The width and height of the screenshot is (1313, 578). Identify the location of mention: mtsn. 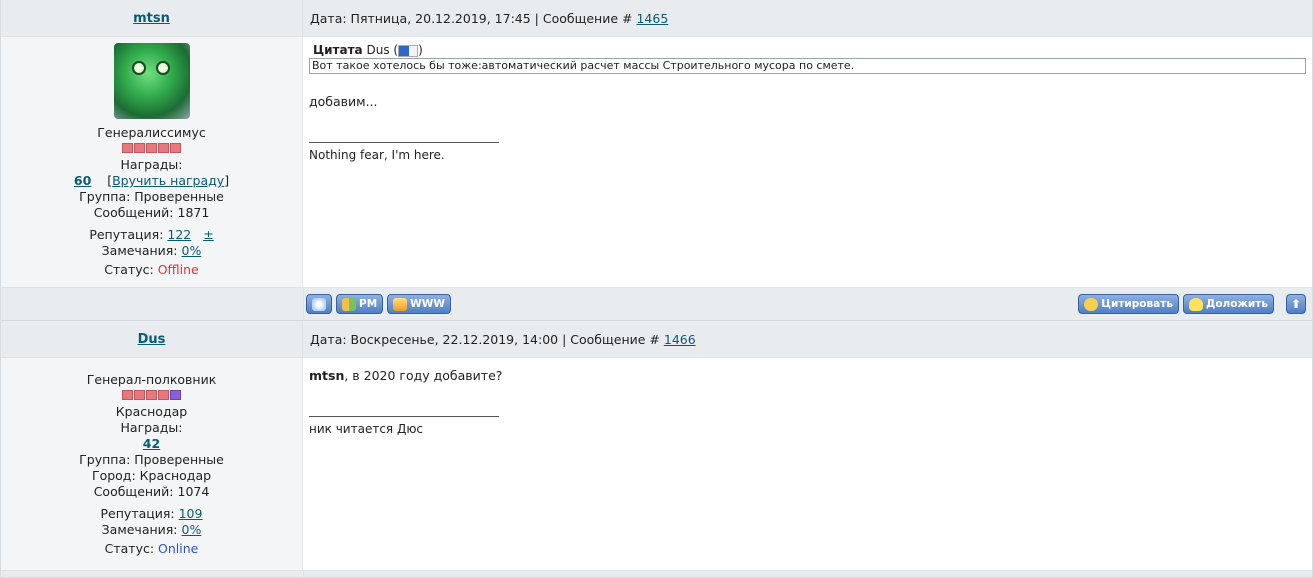
(327, 375).